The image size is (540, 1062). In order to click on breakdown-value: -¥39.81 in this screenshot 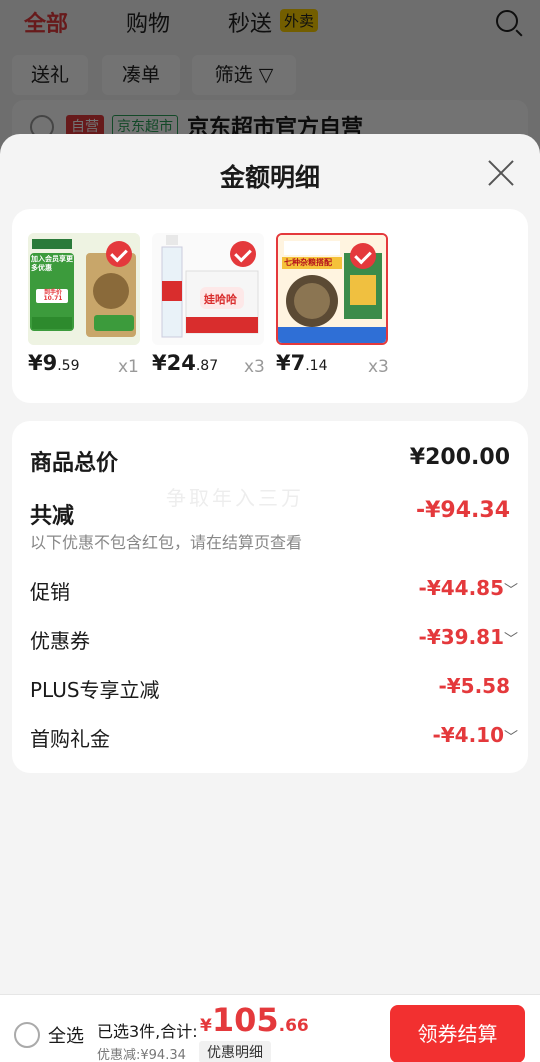, I will do `click(461, 637)`.